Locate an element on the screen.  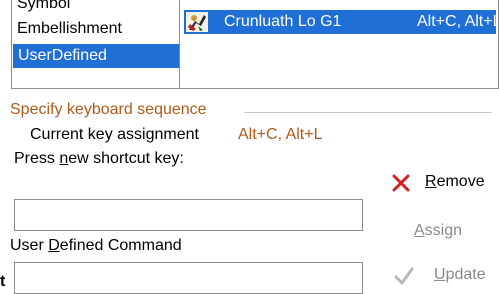
category-item-embellishment: Embellishment is located at coordinates (69, 29).